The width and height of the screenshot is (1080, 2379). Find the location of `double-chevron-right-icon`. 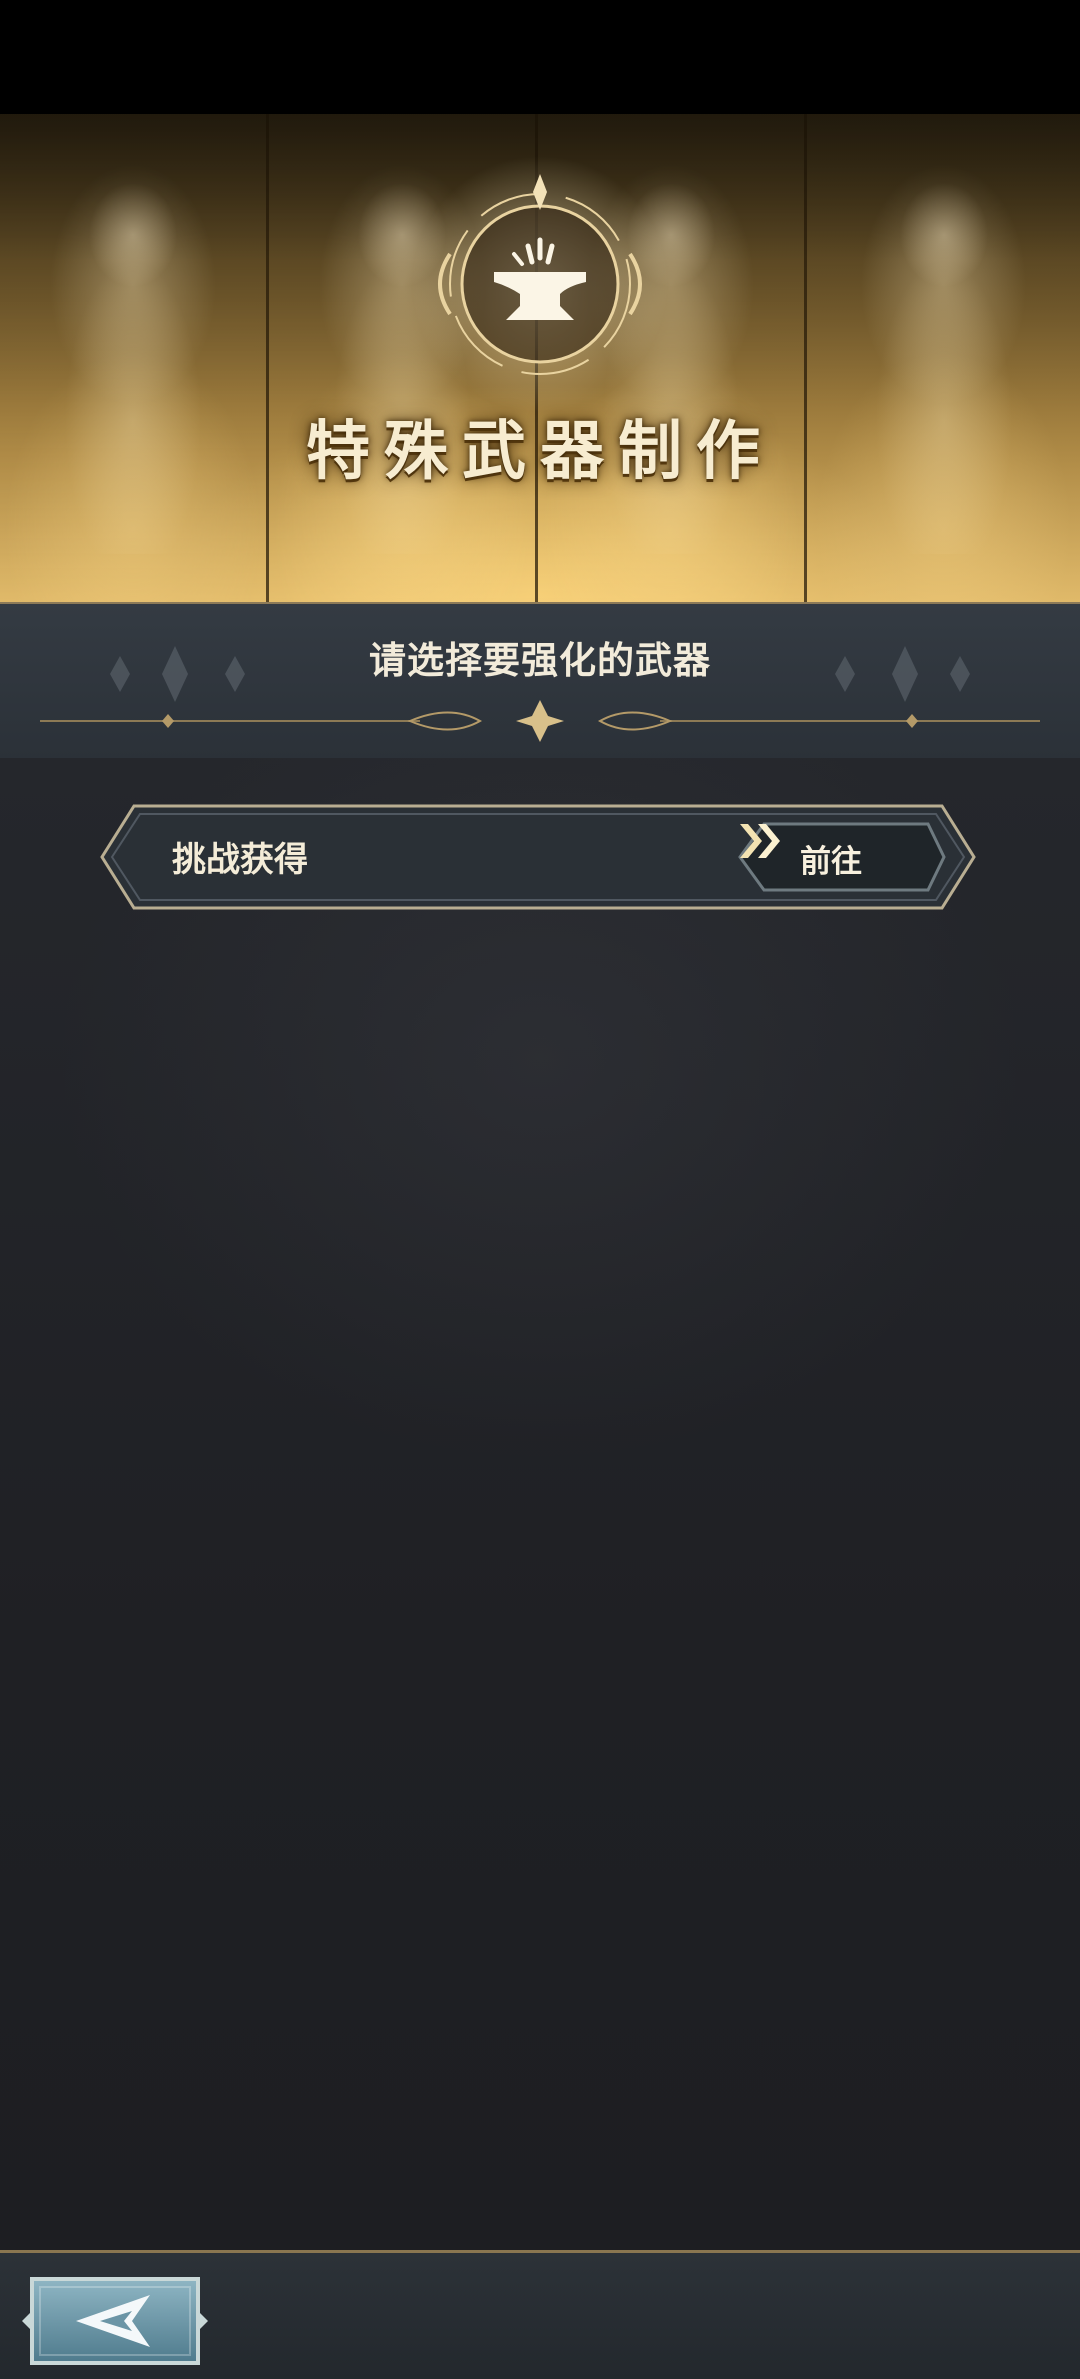

double-chevron-right-icon is located at coordinates (760, 841).